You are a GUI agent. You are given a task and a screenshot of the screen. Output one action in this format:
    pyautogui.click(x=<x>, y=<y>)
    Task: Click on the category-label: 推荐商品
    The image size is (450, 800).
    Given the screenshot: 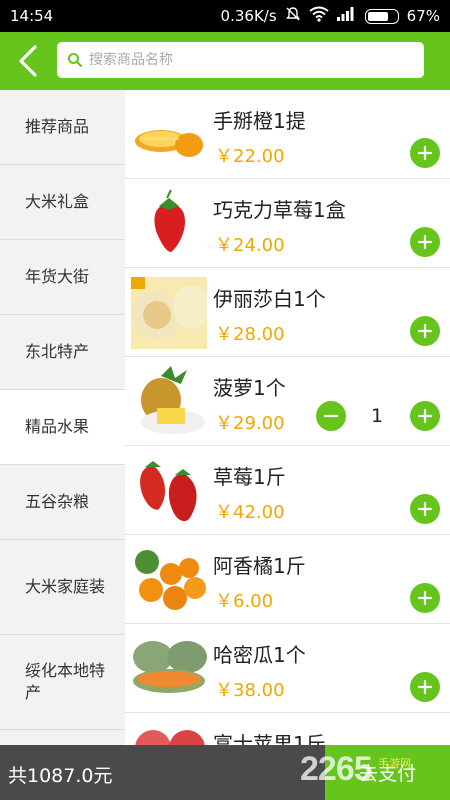 What is the action you would take?
    pyautogui.click(x=57, y=126)
    